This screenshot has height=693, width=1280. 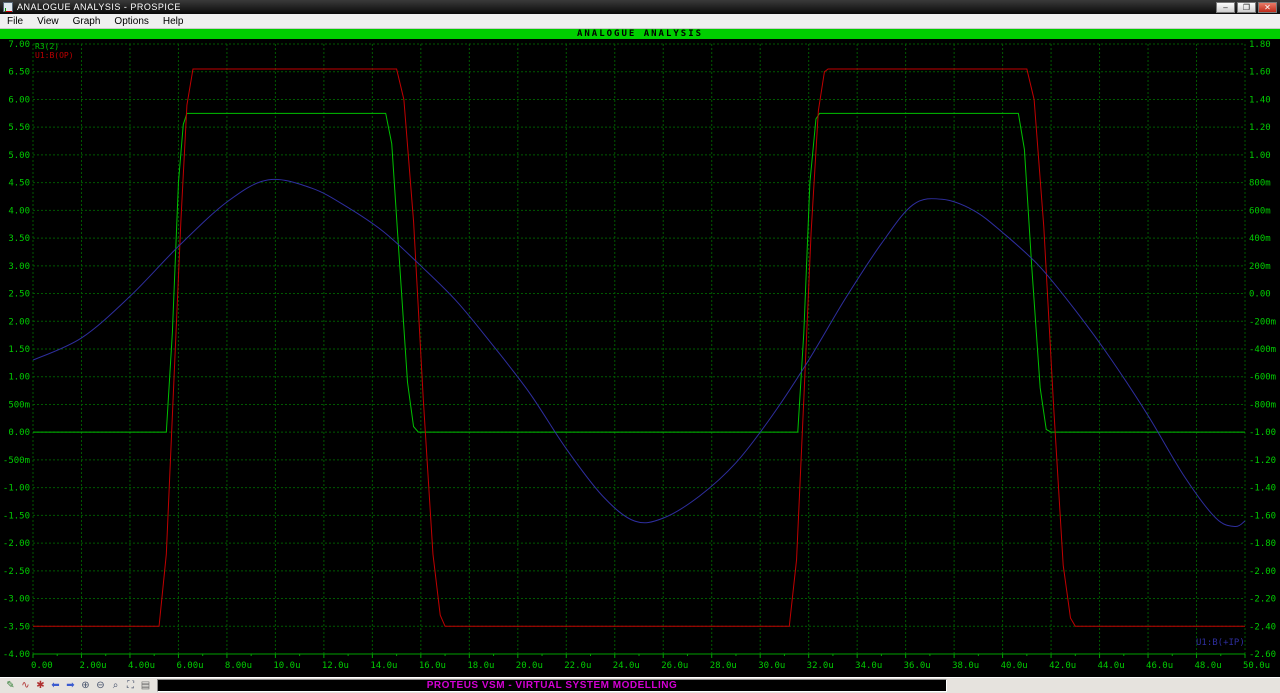 What do you see at coordinates (1262, 378) in the screenshot?
I see `y-axis-right-label: -600m` at bounding box center [1262, 378].